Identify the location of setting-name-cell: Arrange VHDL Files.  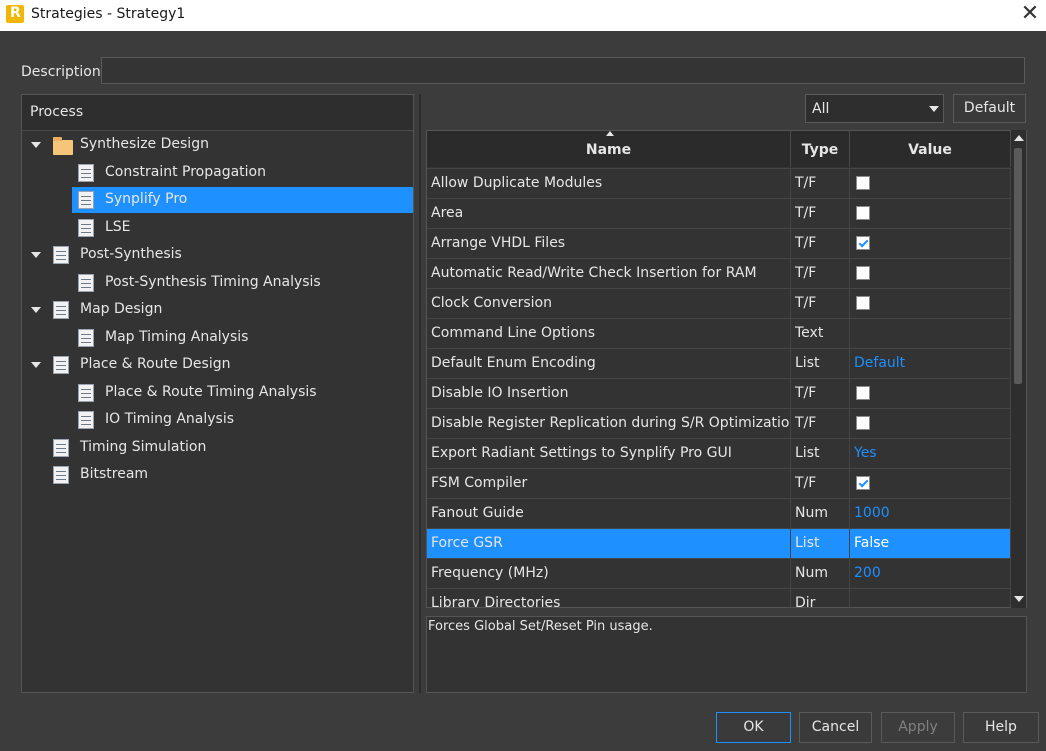
(609, 243).